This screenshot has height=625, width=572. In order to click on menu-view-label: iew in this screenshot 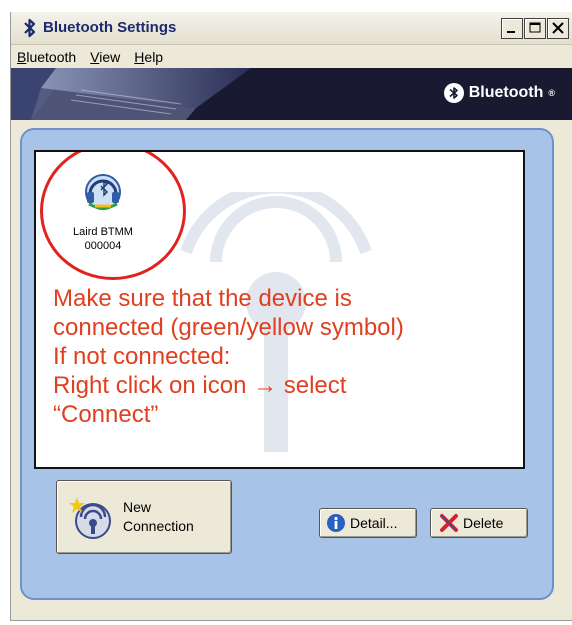, I will do `click(110, 57)`.